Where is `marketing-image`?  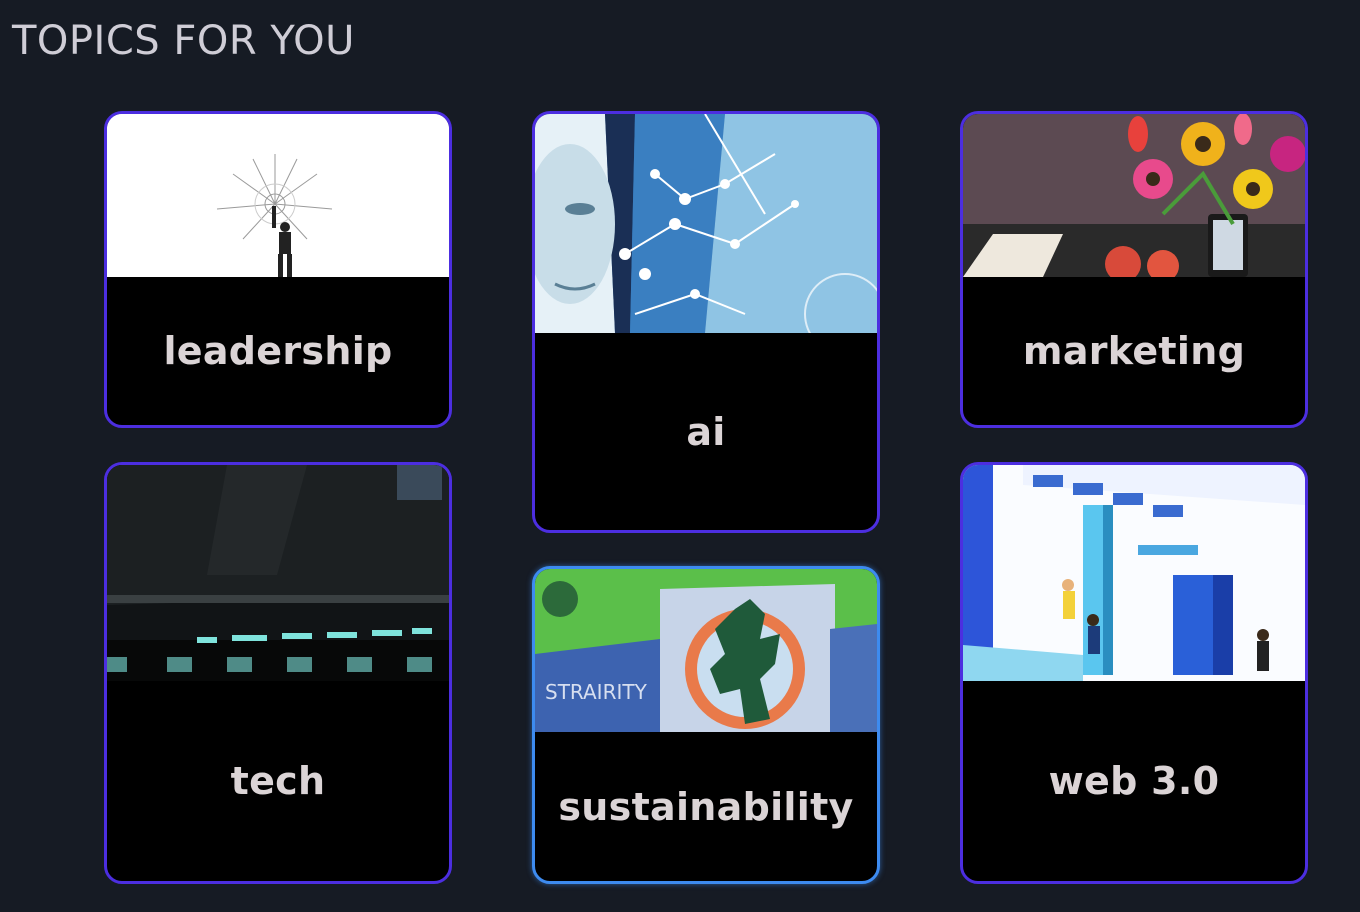
marketing-image is located at coordinates (1134, 195).